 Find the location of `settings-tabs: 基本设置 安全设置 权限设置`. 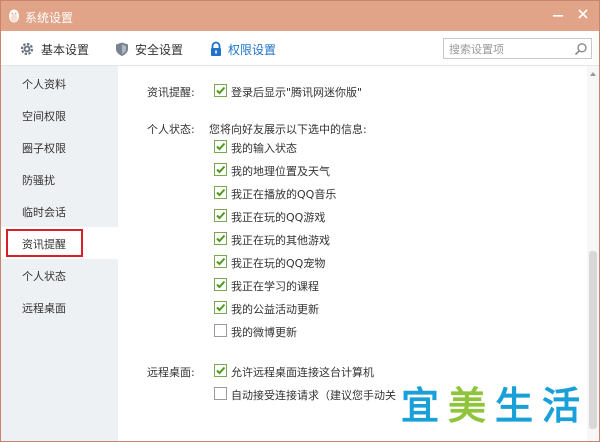

settings-tabs: 基本设置 安全设置 权限设置 is located at coordinates (300, 48).